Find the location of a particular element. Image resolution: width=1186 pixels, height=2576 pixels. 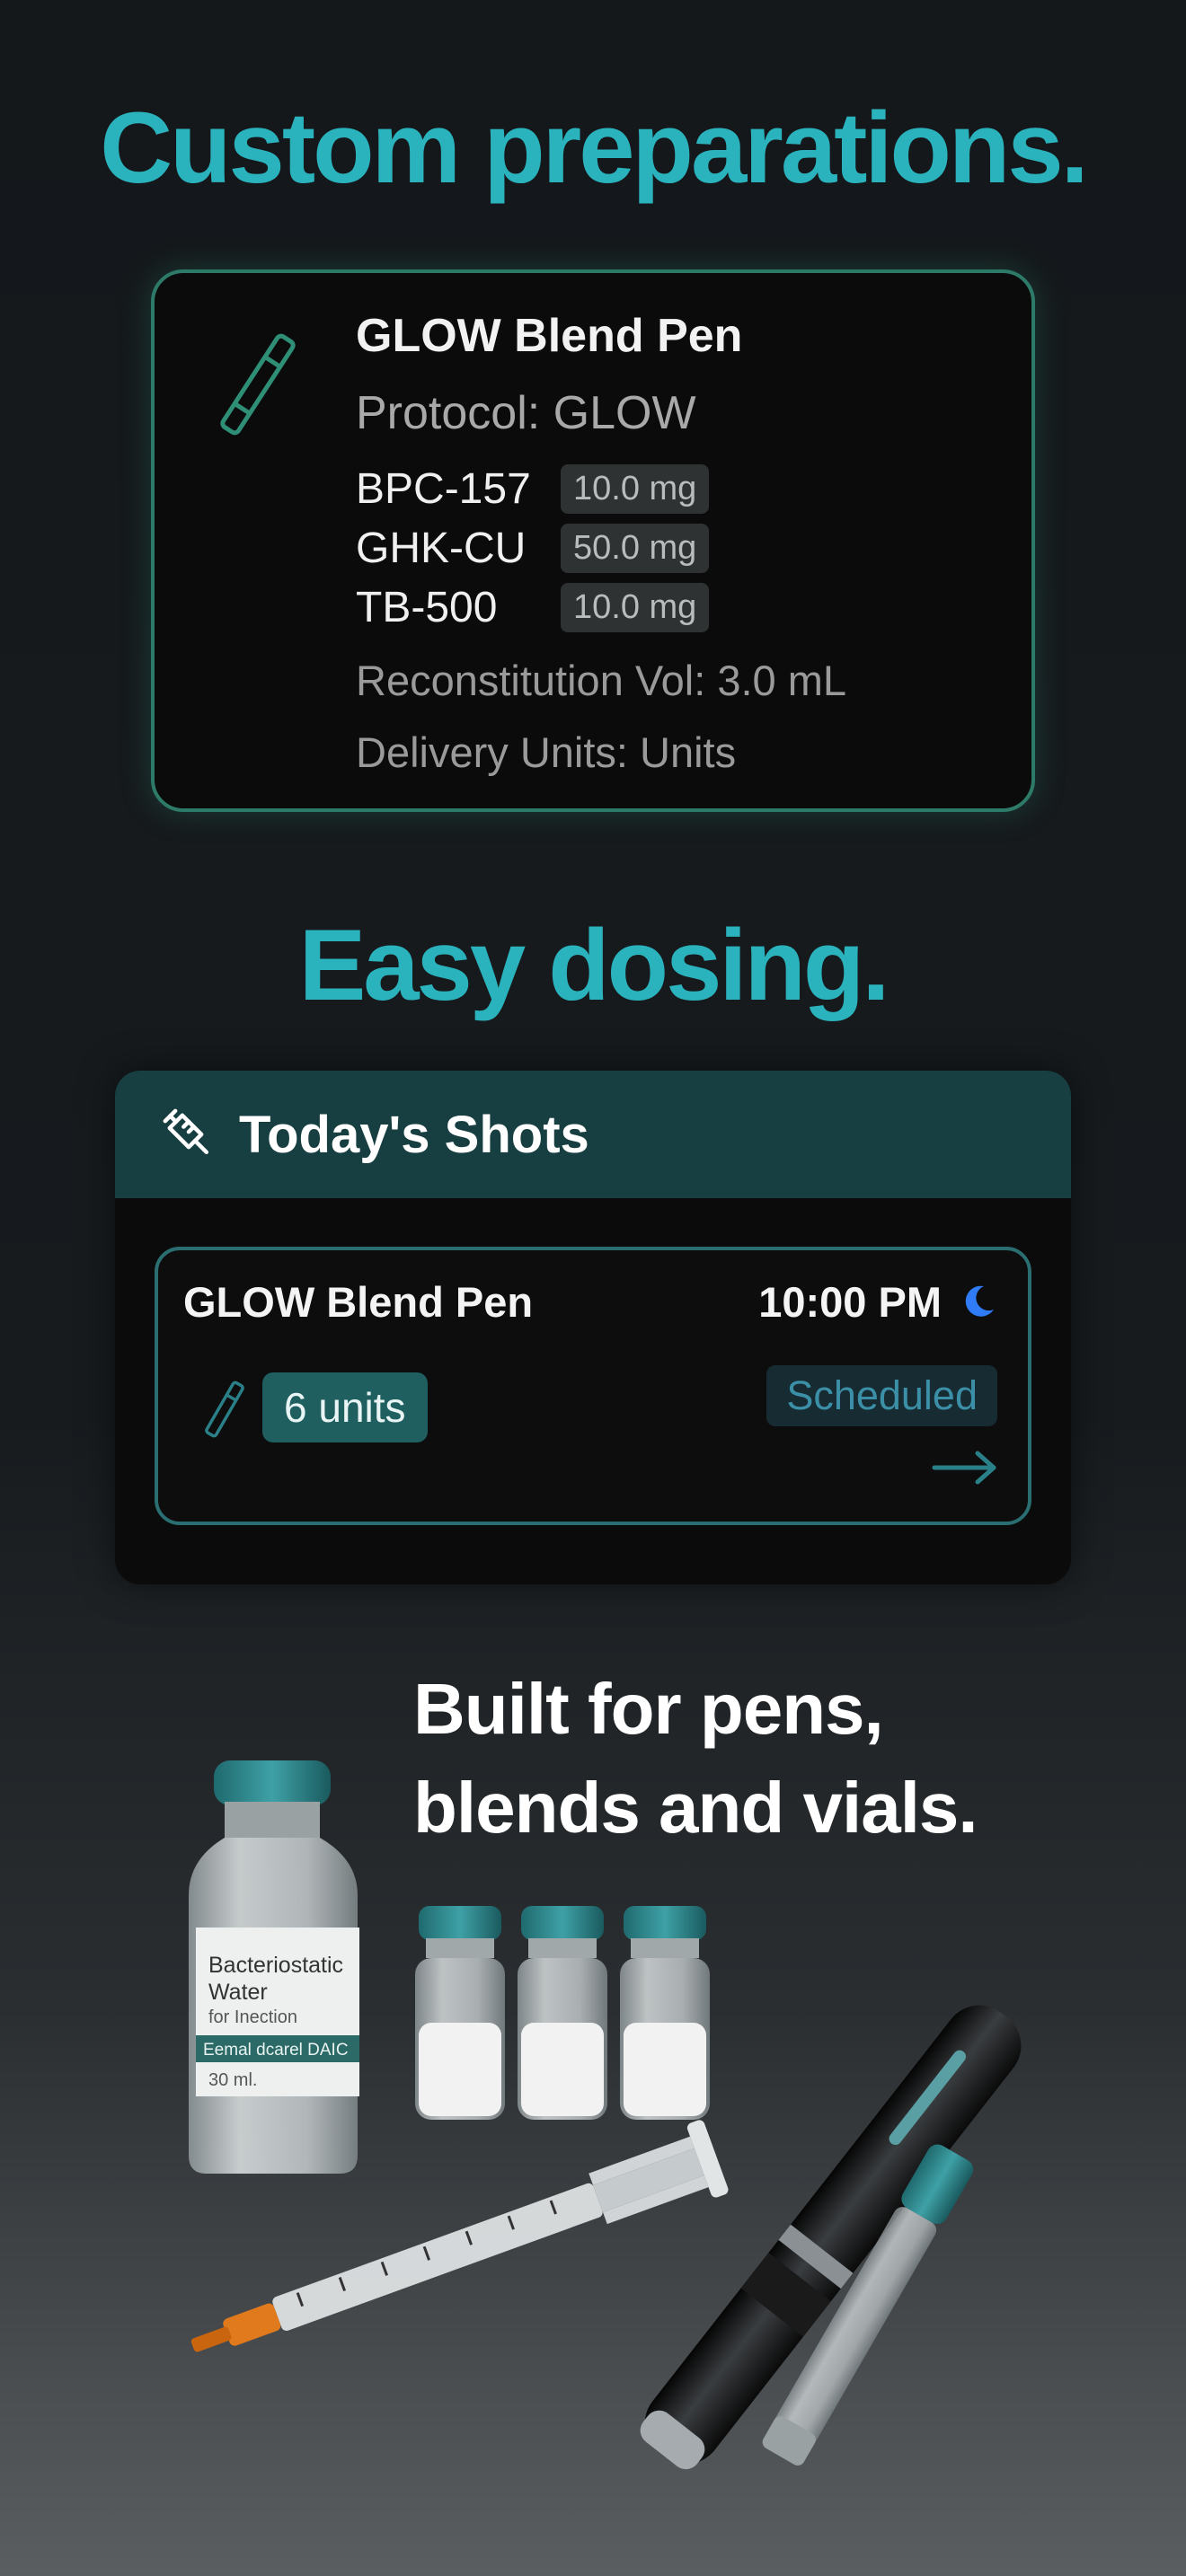

ingredient-row: GHK-CU 50.0 mg is located at coordinates (533, 548).